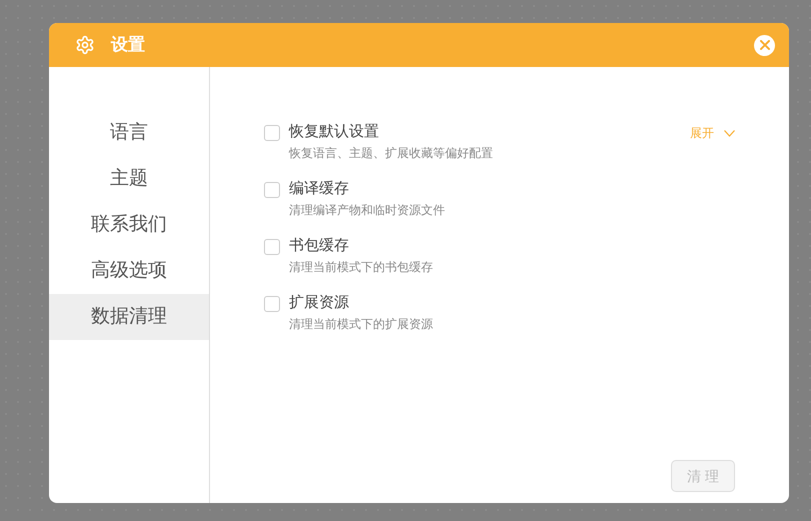 The width and height of the screenshot is (811, 521). Describe the element at coordinates (391, 153) in the screenshot. I see `option-description: 恢复语言、主题、扩展收藏等偏好配置` at that location.